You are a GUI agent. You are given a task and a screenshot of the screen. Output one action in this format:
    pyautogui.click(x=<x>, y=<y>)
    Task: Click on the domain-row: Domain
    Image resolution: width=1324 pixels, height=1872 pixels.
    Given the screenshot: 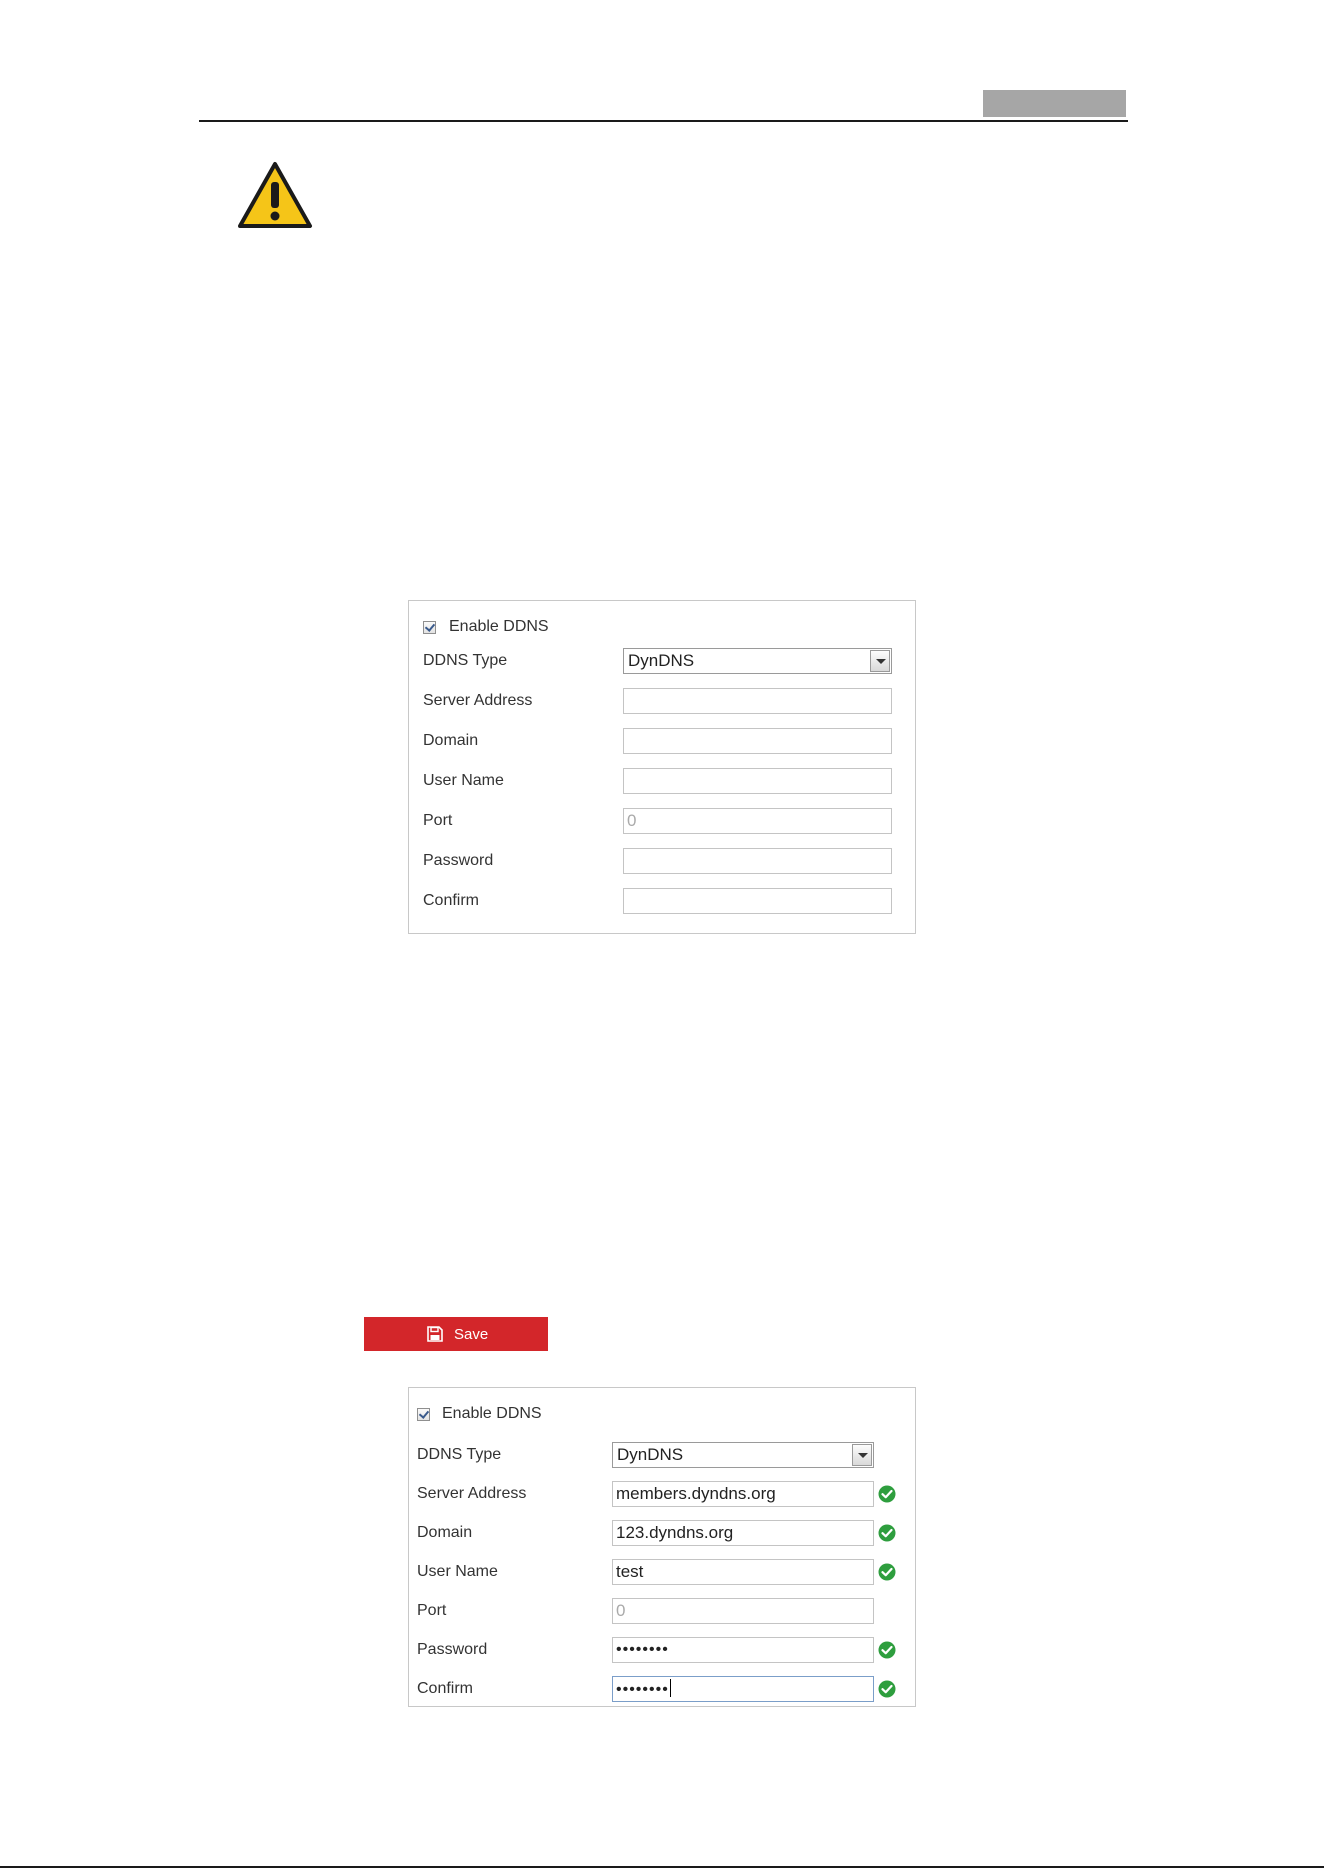 What is the action you would take?
    pyautogui.click(x=662, y=741)
    